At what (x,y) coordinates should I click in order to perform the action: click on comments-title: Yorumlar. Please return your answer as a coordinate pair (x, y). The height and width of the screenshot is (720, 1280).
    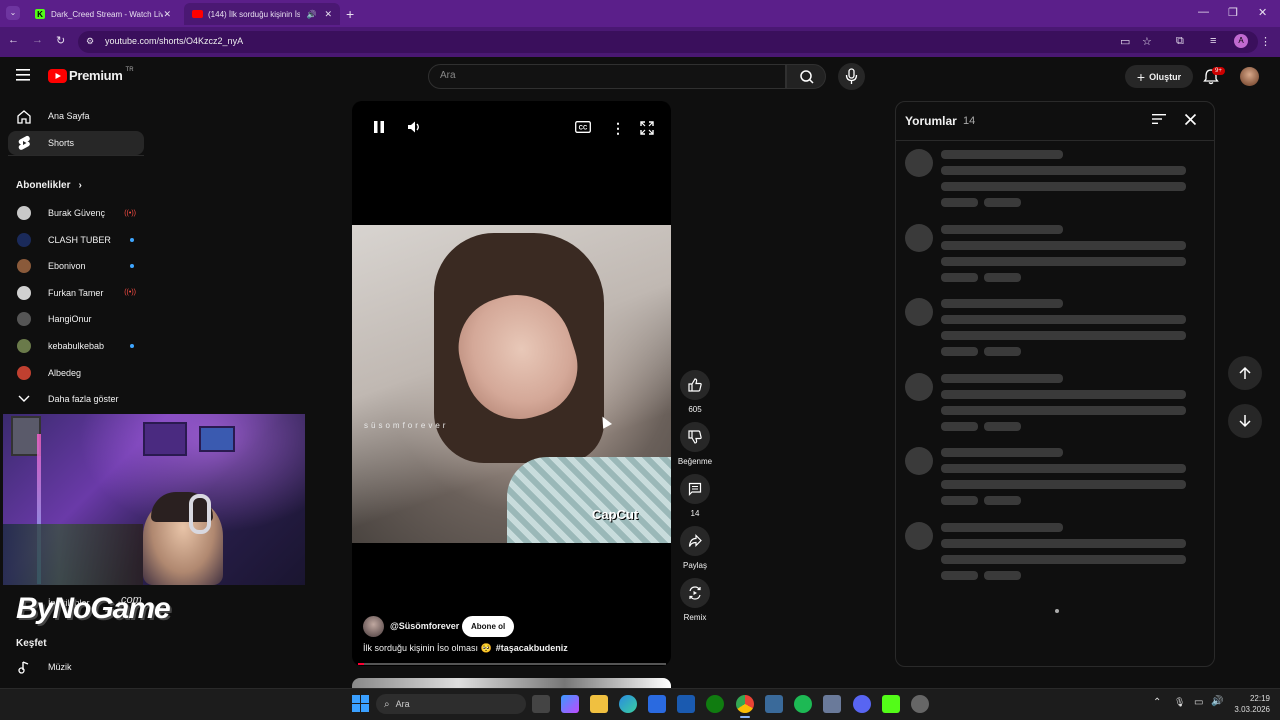
    Looking at the image, I should click on (931, 121).